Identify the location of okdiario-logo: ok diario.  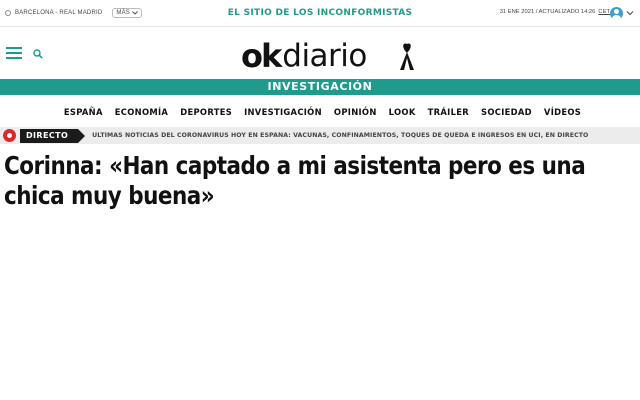
(304, 53).